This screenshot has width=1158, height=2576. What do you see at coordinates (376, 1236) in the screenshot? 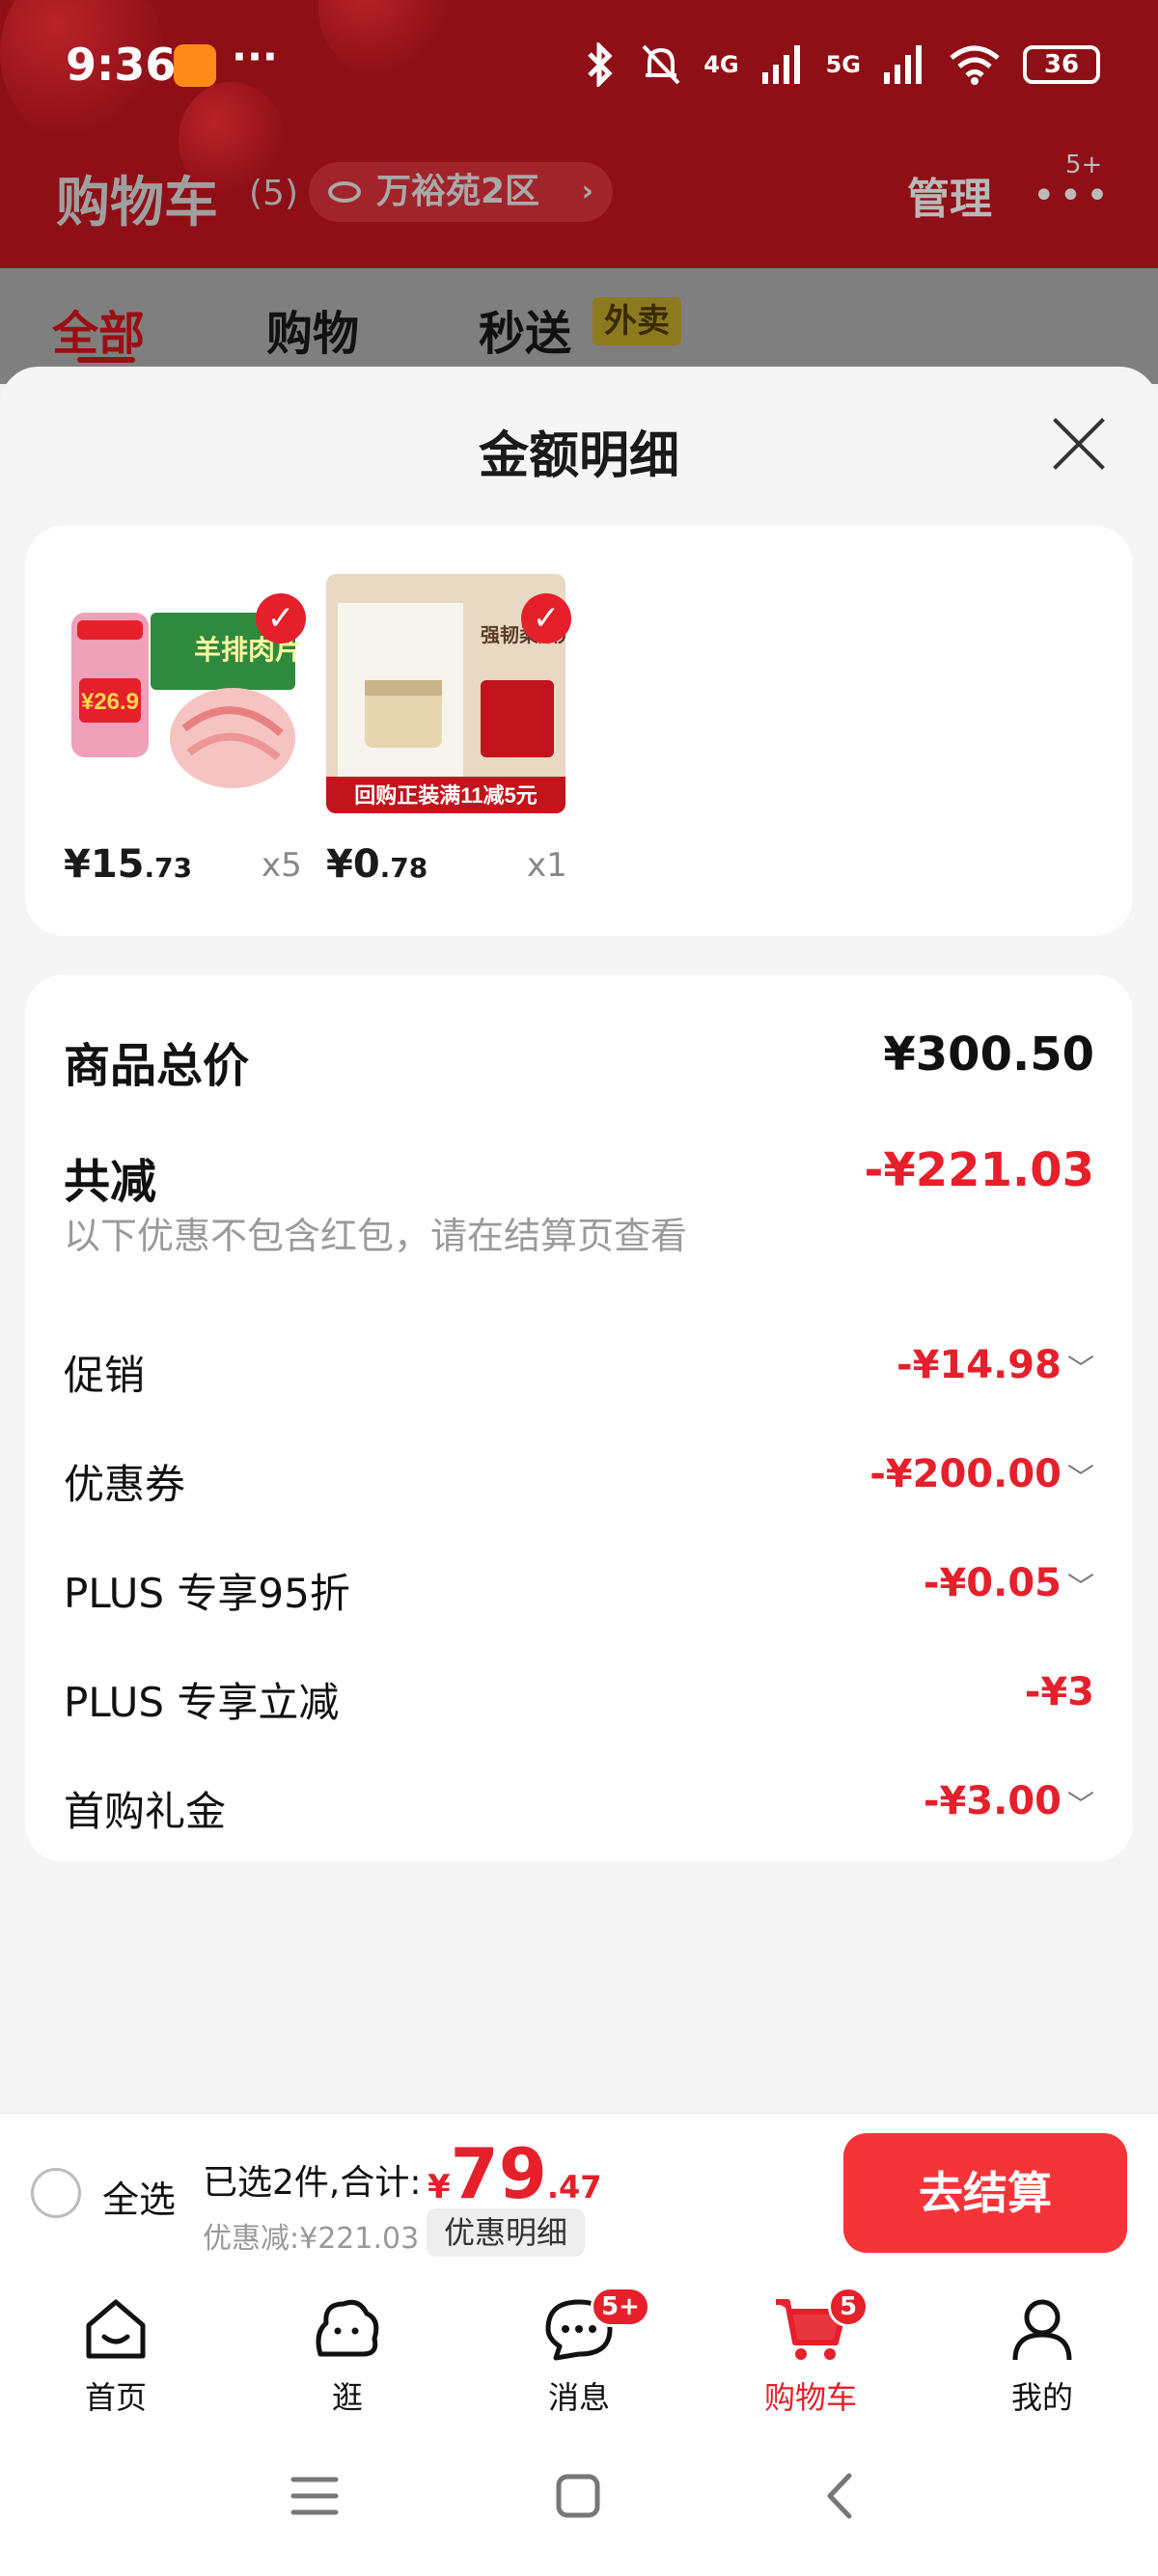
I see `discount-note: 以下优惠不包含红包，请在结算页查看` at bounding box center [376, 1236].